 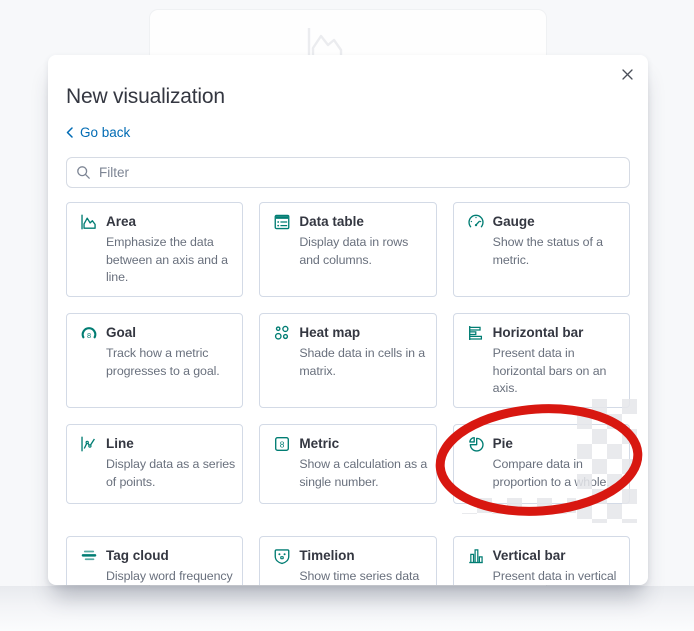 What do you see at coordinates (89, 556) in the screenshot?
I see `tag-cloud-icon` at bounding box center [89, 556].